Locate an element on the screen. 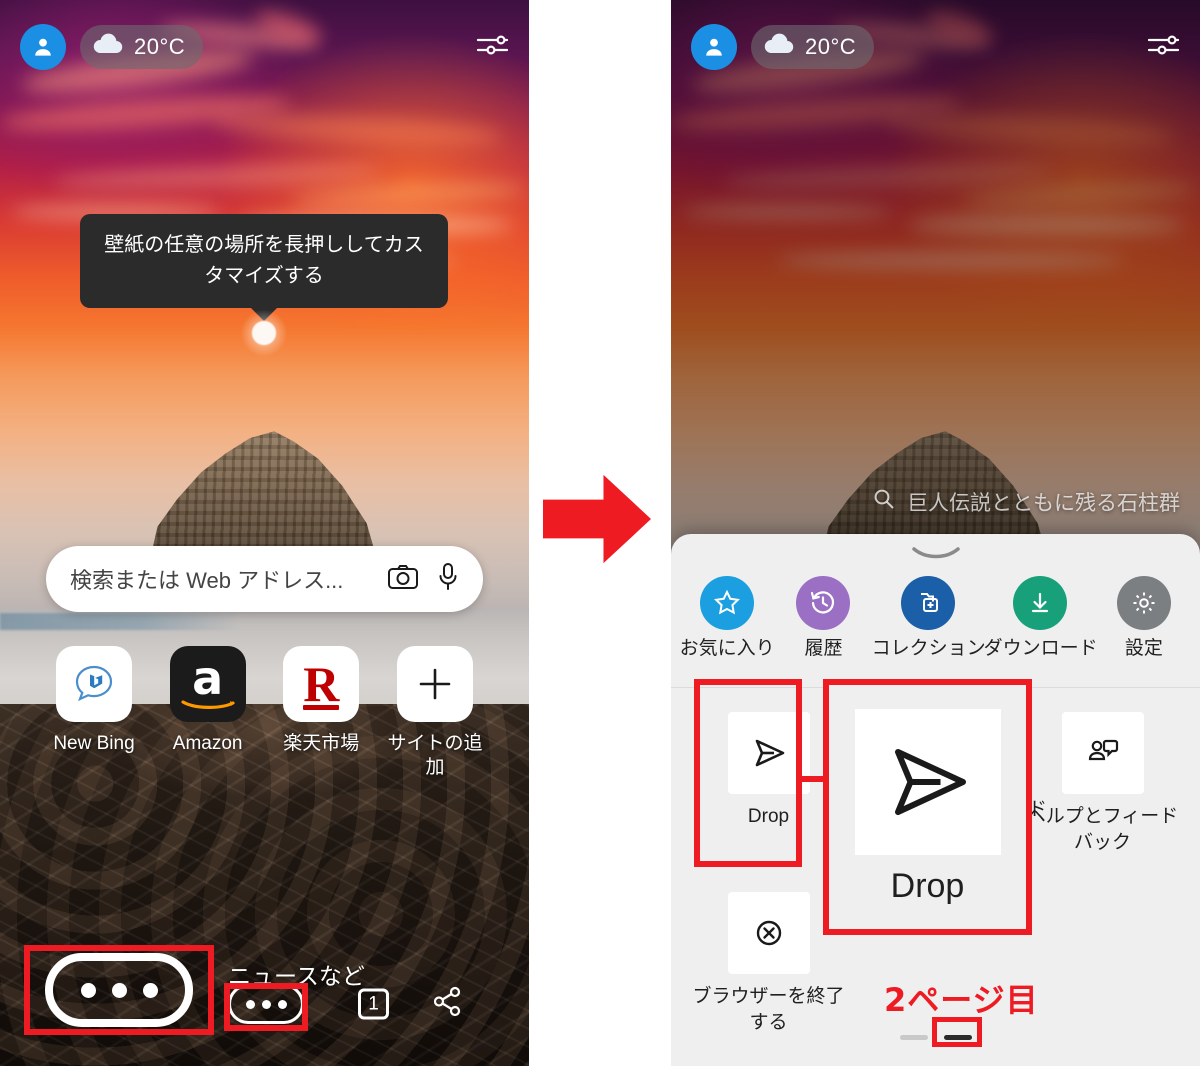 The height and width of the screenshot is (1066, 1200). top-bar-right: 20°C is located at coordinates (935, 47).